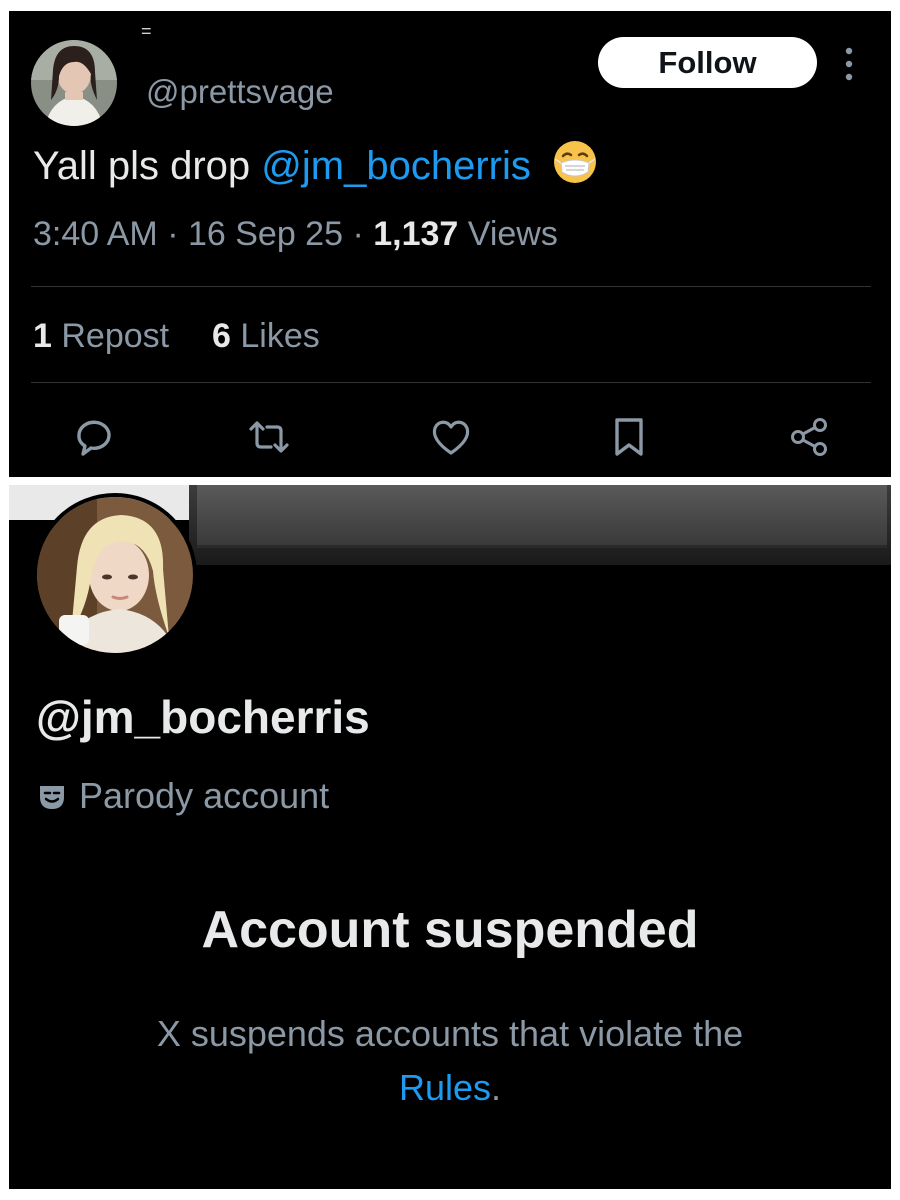  What do you see at coordinates (707, 62) in the screenshot?
I see `follow-button: Follow` at bounding box center [707, 62].